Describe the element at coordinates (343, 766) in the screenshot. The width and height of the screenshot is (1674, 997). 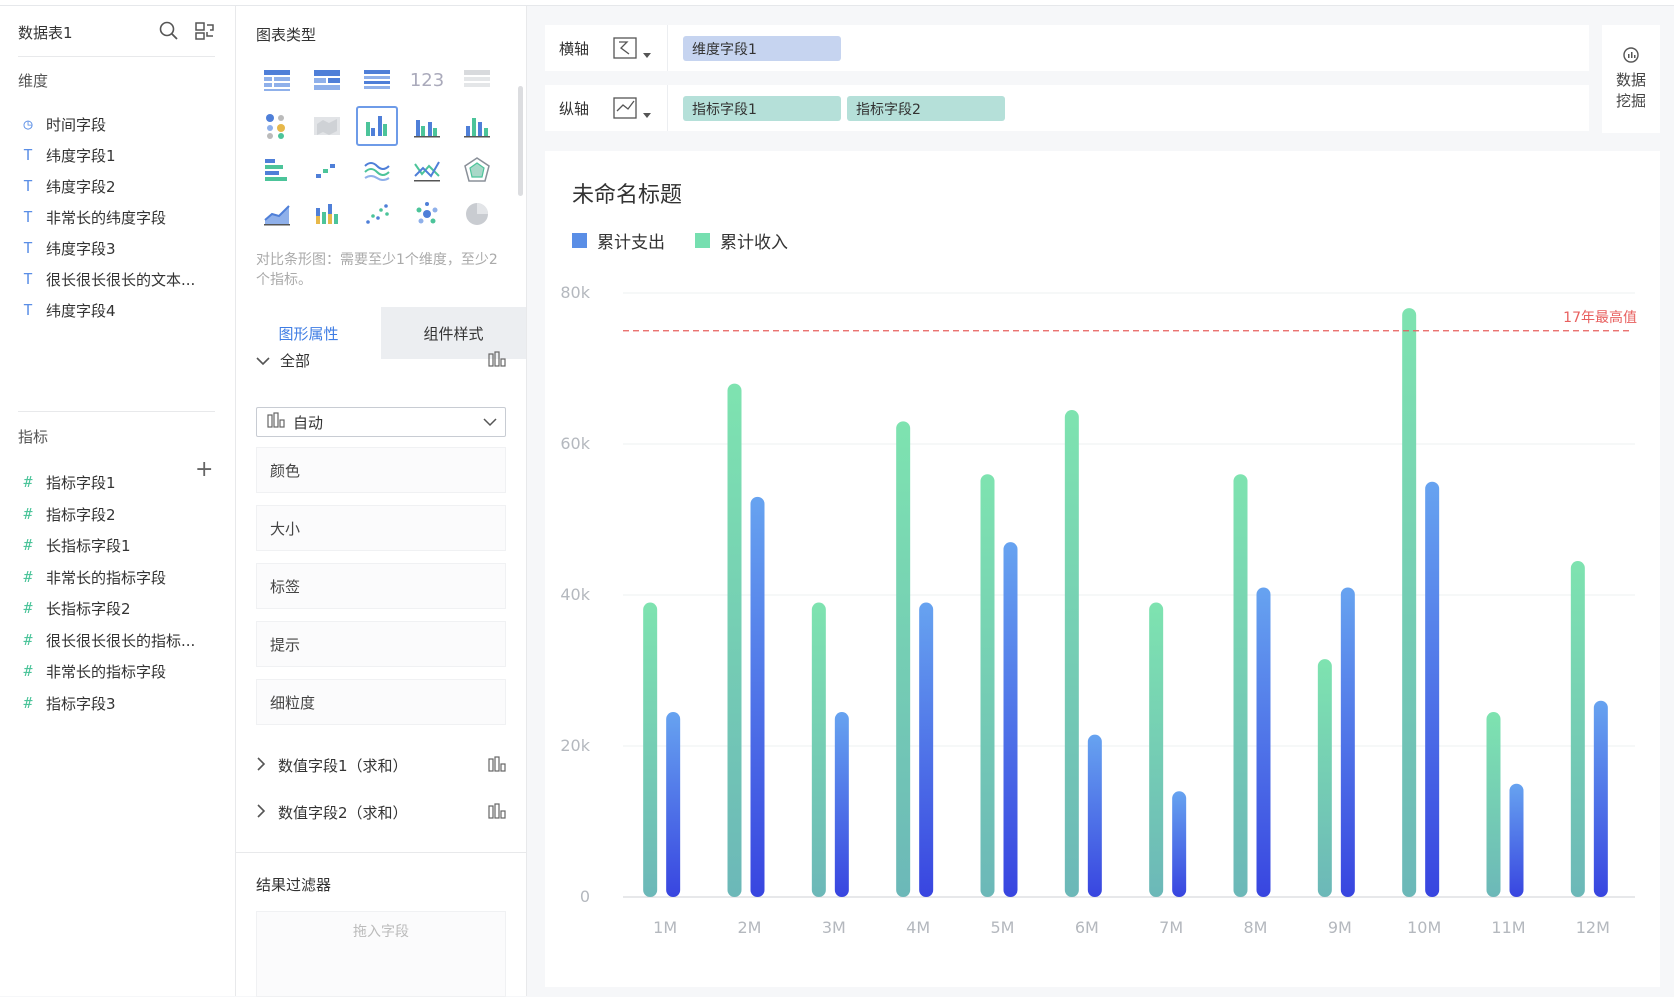
I see `value-field-1-label: 数值字段1（求和）` at that location.